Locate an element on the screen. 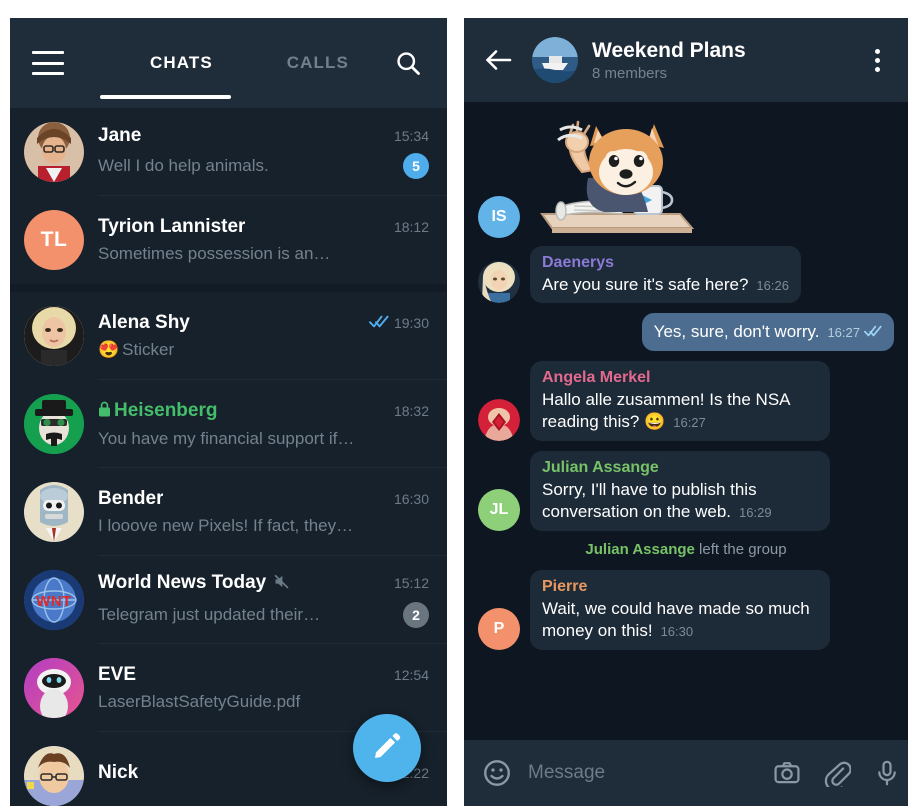  back-arrow-icon is located at coordinates (499, 60).